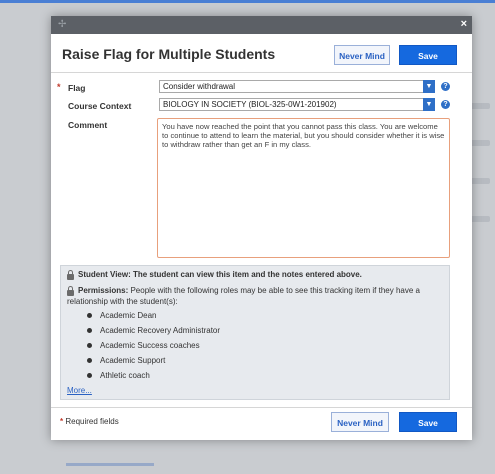  Describe the element at coordinates (153, 330) in the screenshot. I see `list-item: Academic Recovery Administrator` at that location.